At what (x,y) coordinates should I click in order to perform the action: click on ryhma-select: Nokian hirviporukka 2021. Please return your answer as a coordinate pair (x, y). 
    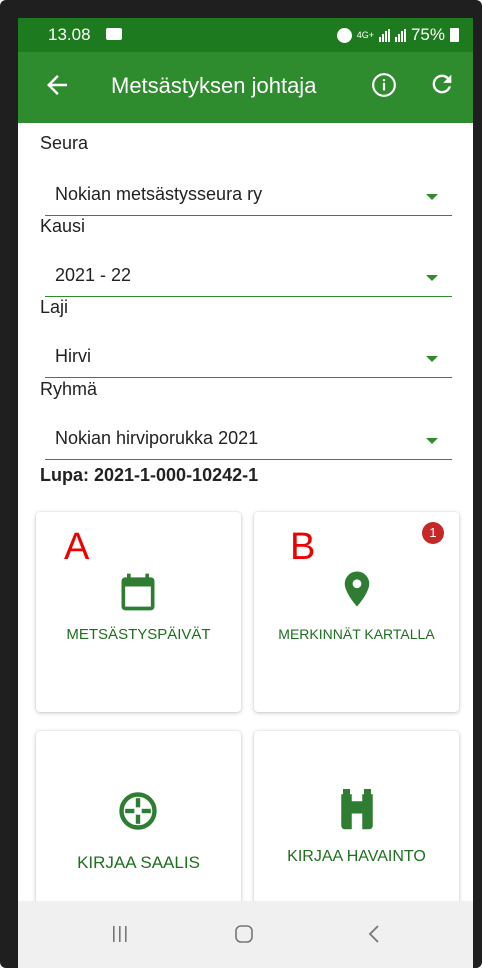
    Looking at the image, I should click on (248, 441).